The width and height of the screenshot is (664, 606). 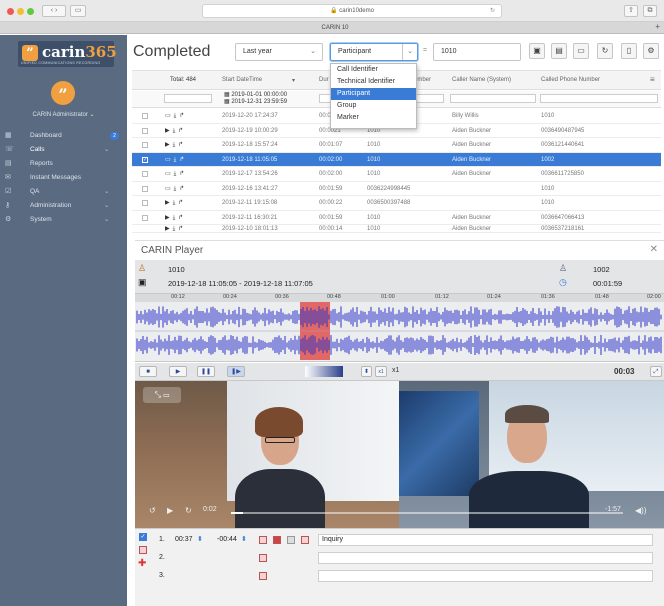 I want to click on rewind-icon: ↺, so click(x=152, y=510).